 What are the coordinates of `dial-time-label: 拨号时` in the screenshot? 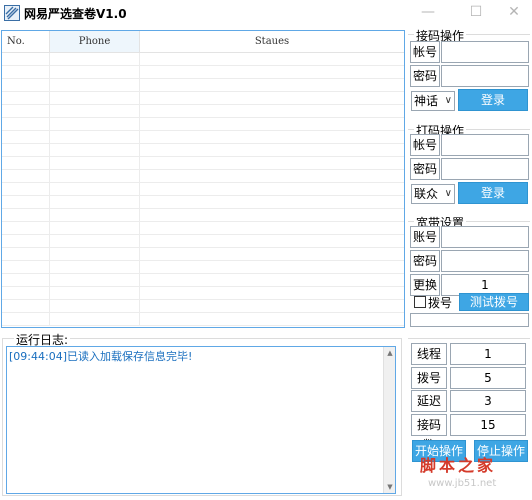 It's located at (429, 386).